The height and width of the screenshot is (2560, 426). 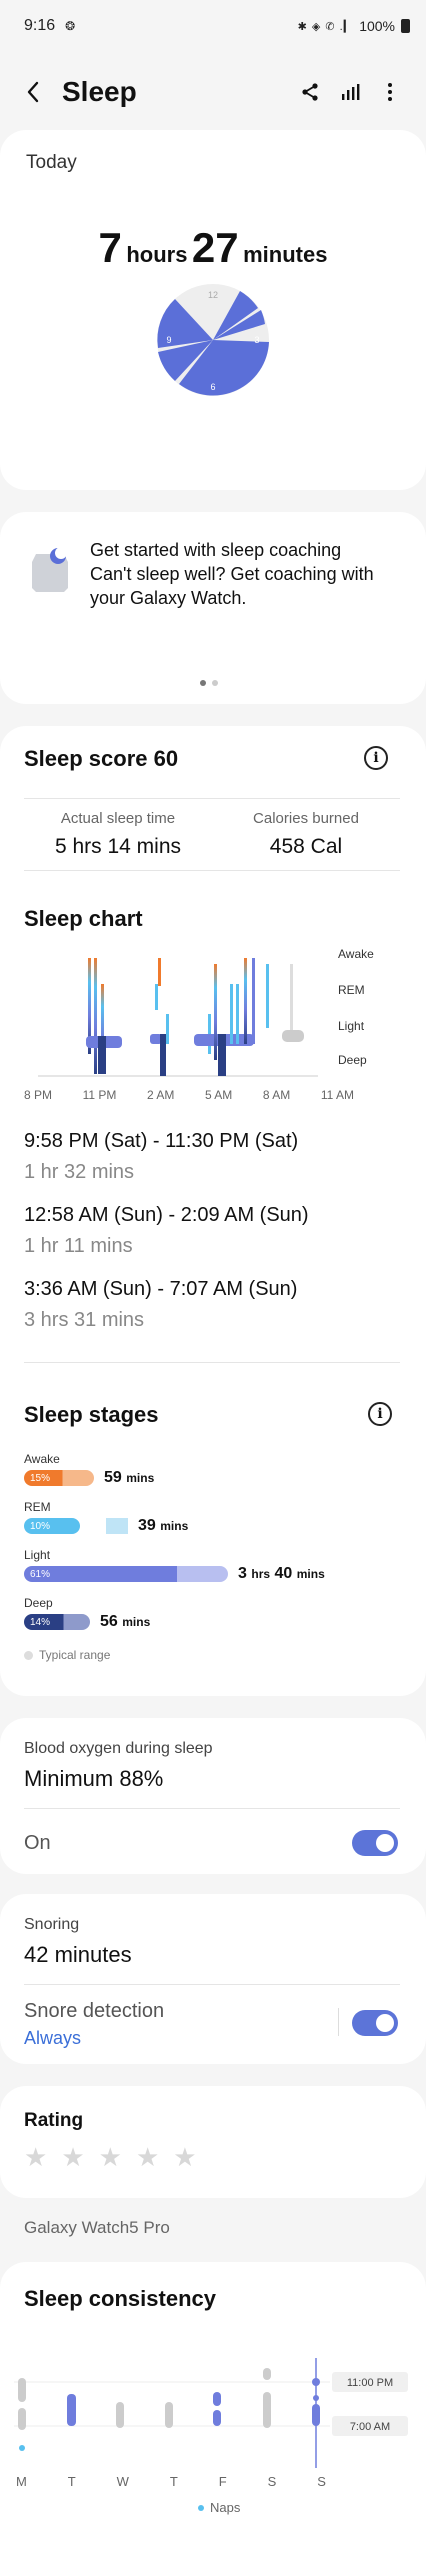 I want to click on actual-sleep-label: Actual sleep time, so click(x=118, y=818).